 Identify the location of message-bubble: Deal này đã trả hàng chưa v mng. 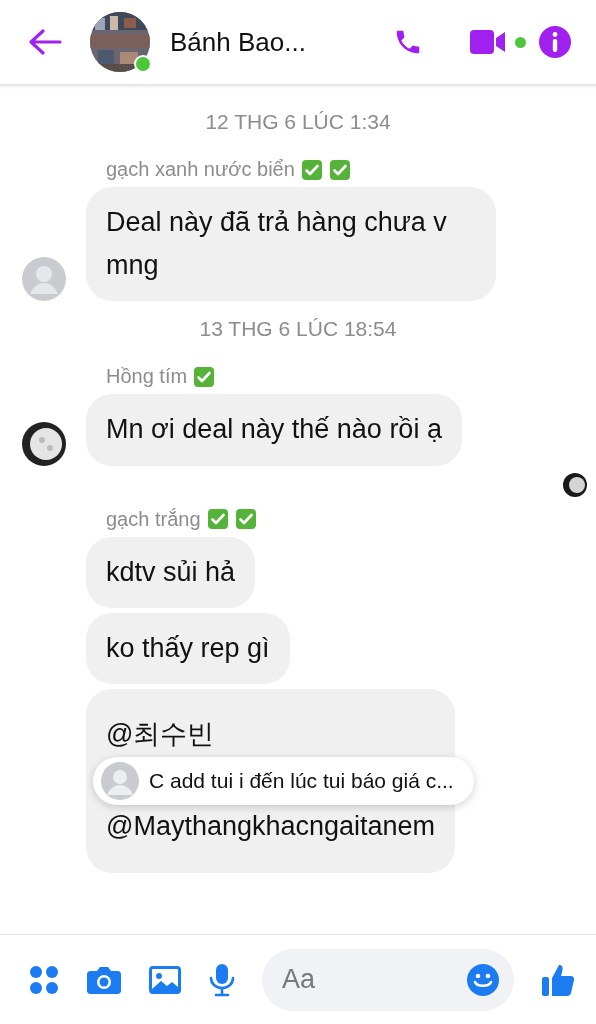
(291, 244).